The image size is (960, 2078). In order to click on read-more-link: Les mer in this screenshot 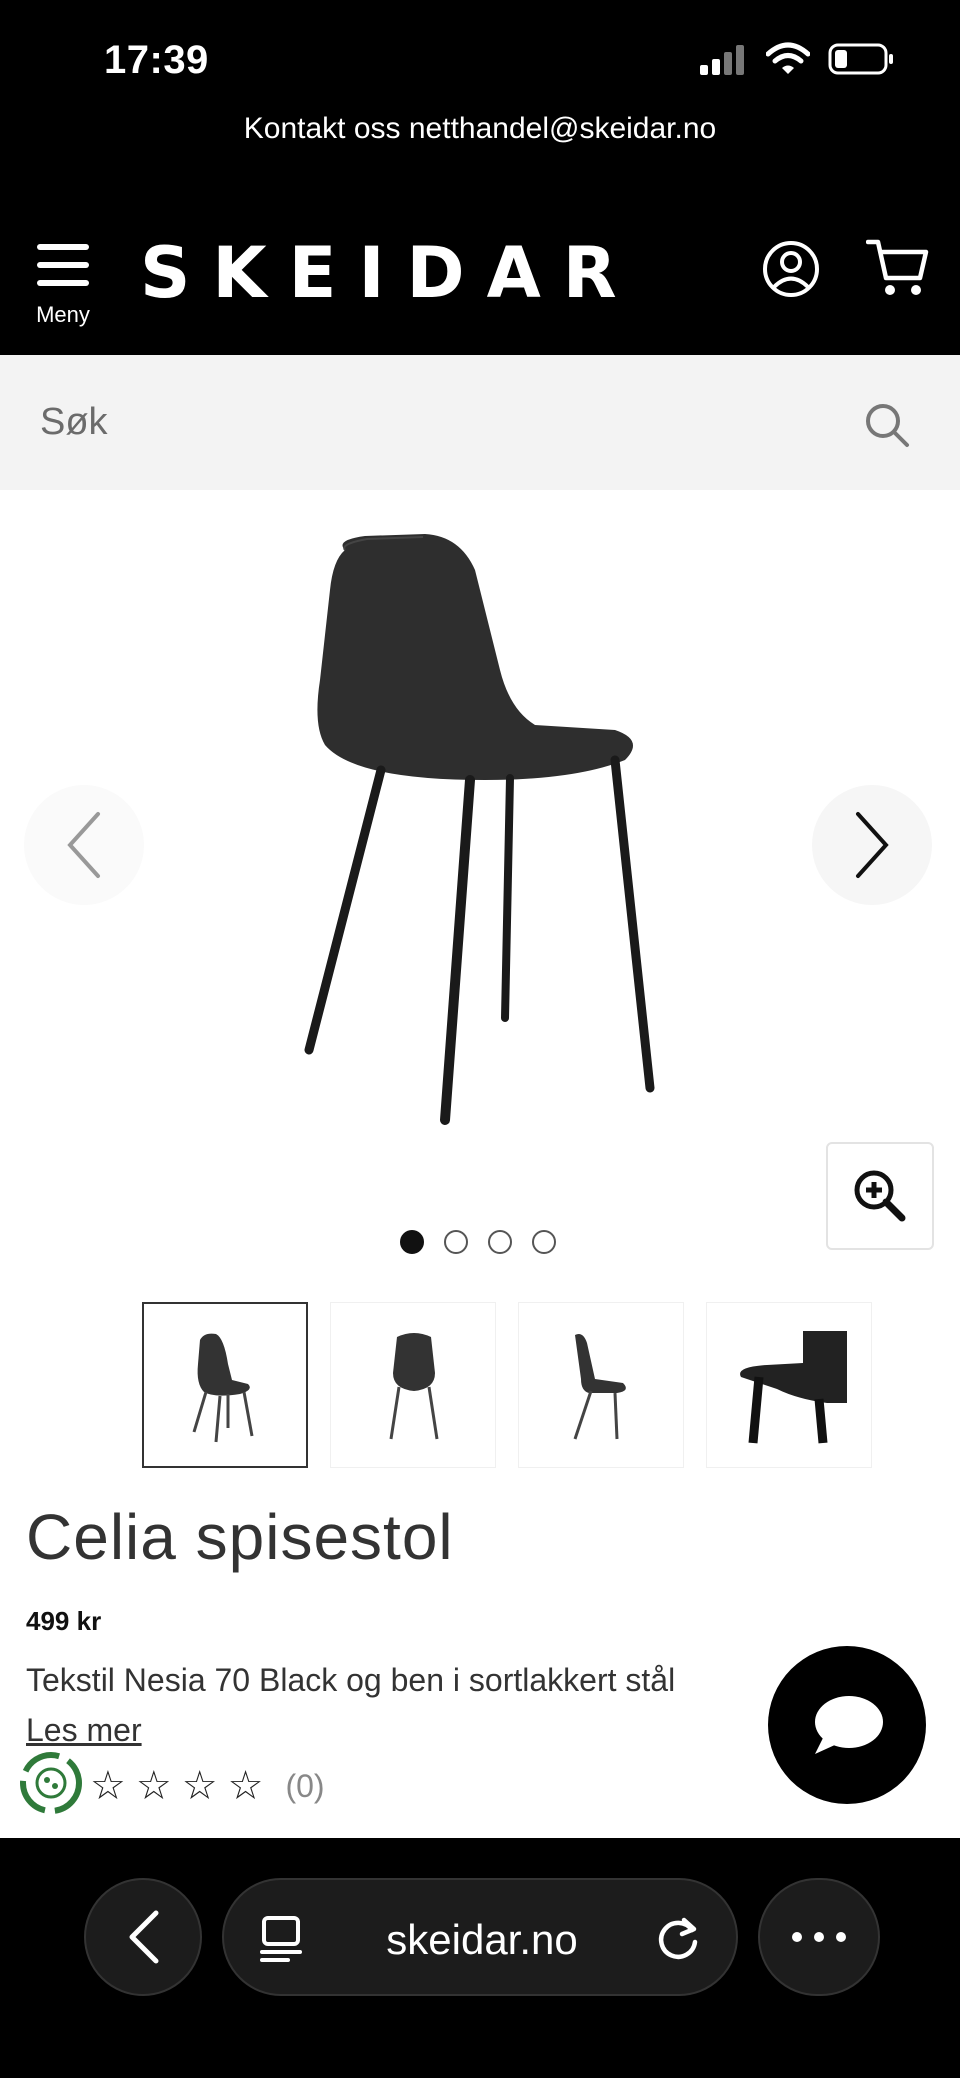, I will do `click(84, 1730)`.